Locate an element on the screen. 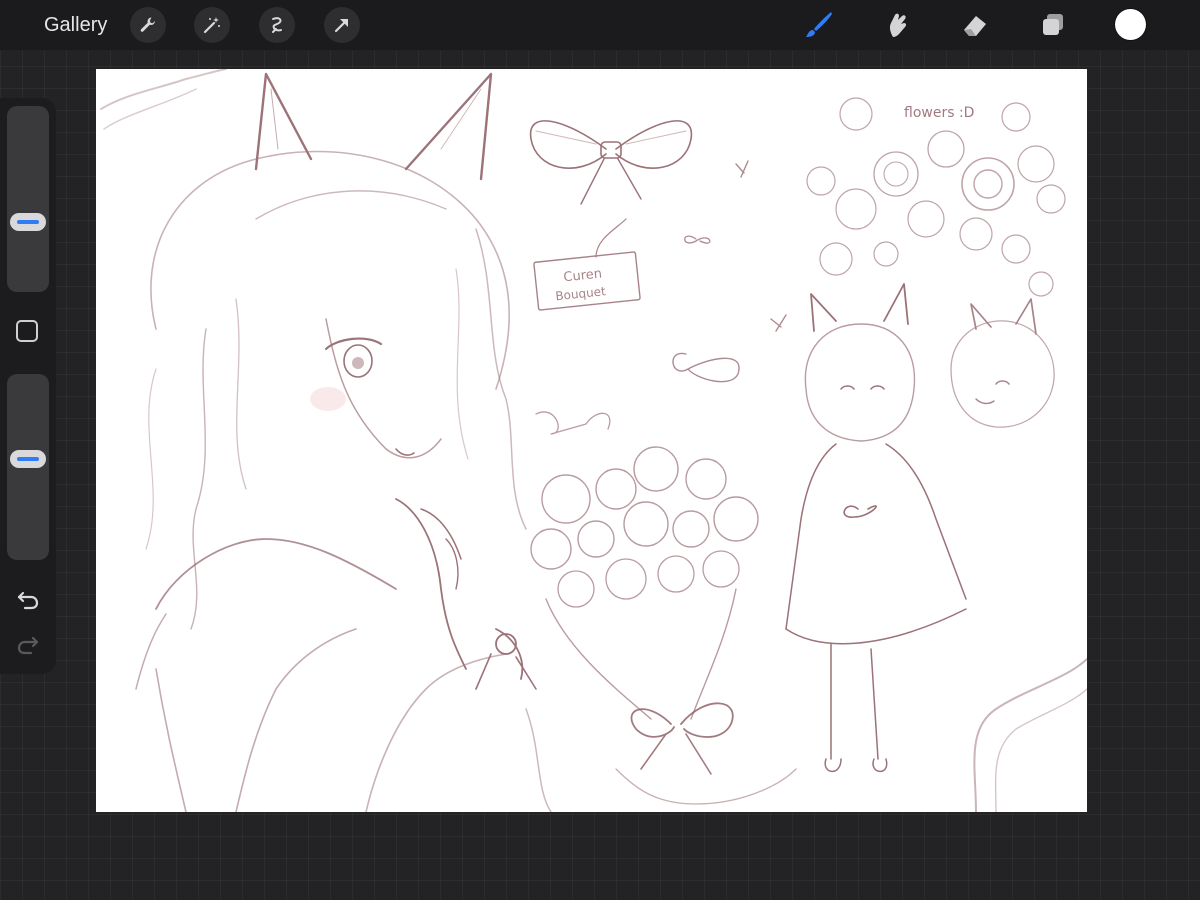  flowers-cluster-sketch is located at coordinates (936, 197).